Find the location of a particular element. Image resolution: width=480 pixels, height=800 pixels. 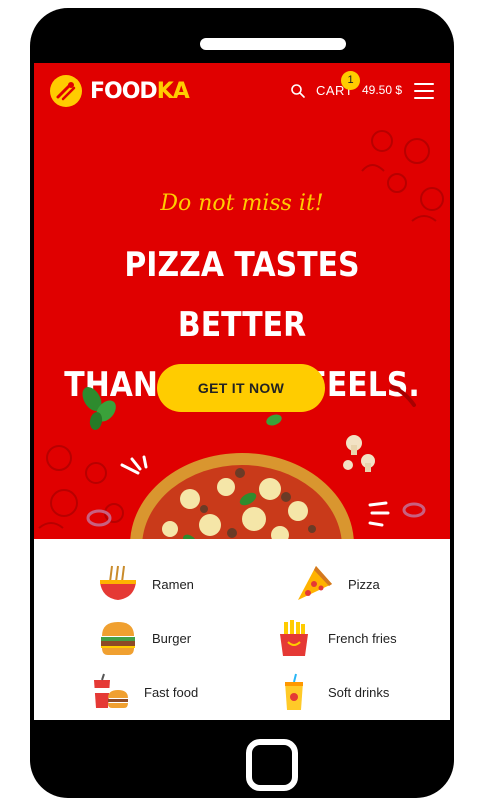

sparkle-decoration is located at coordinates (379, 514).